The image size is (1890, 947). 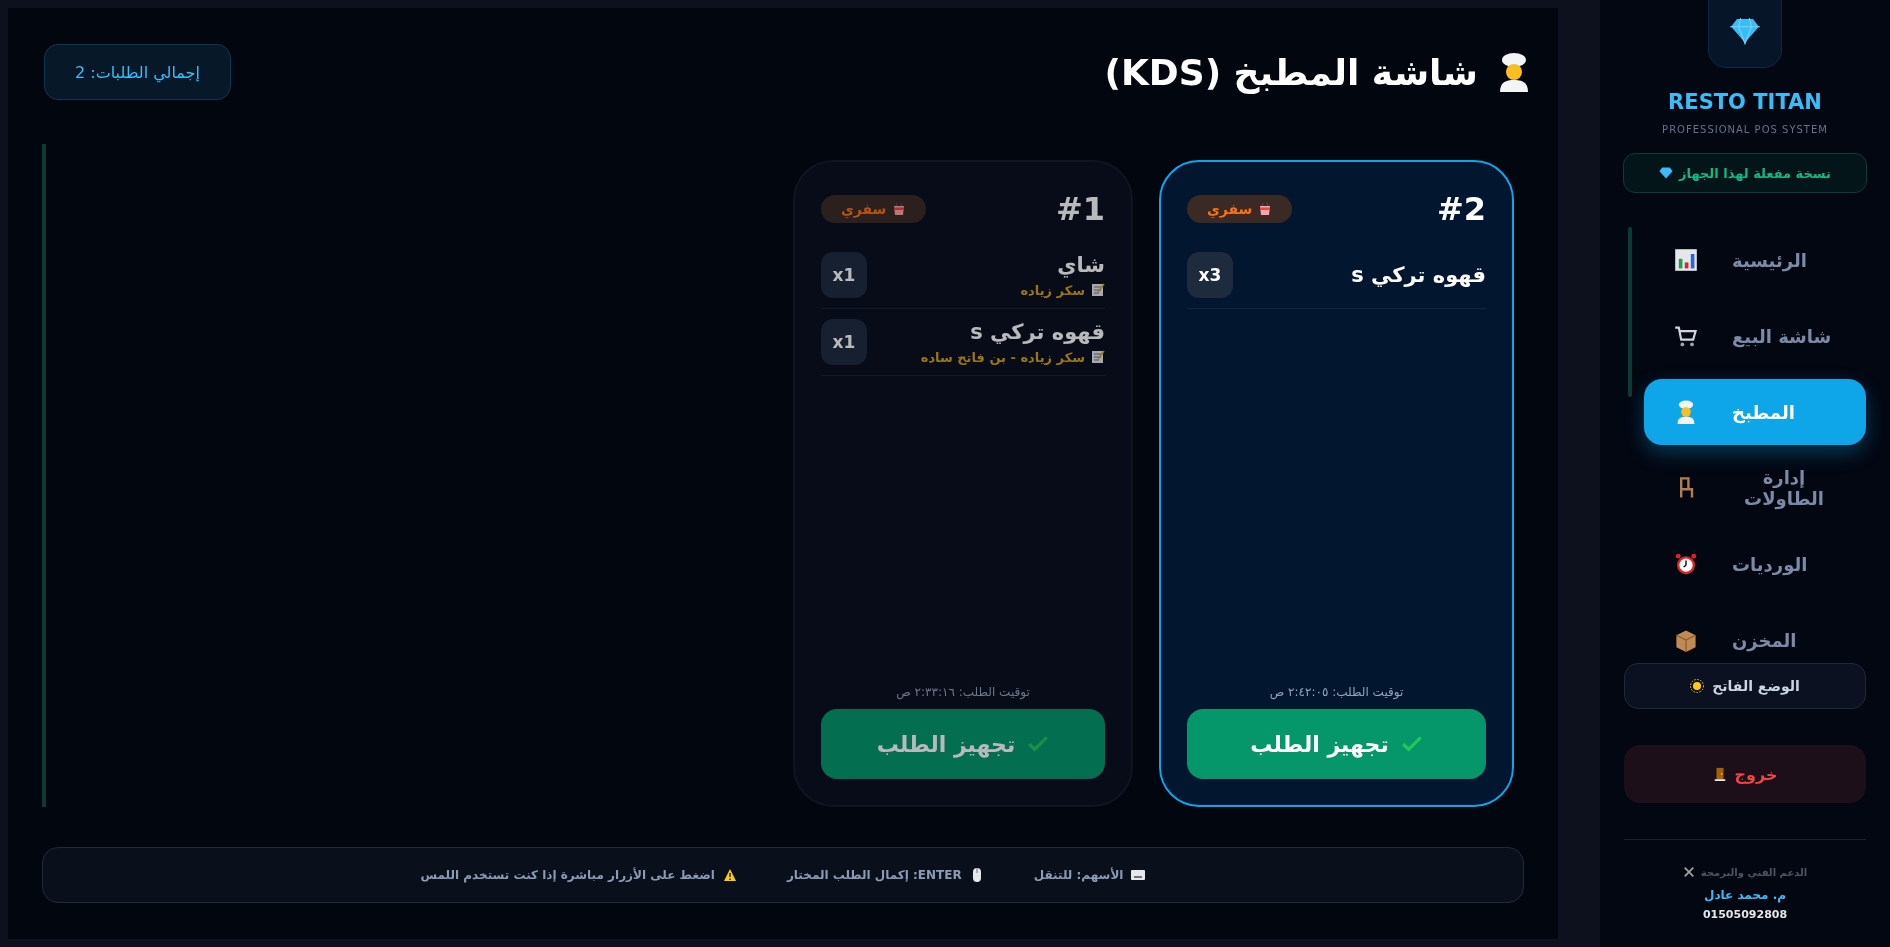 I want to click on nav-item: الرئيسية, so click(x=1755, y=260).